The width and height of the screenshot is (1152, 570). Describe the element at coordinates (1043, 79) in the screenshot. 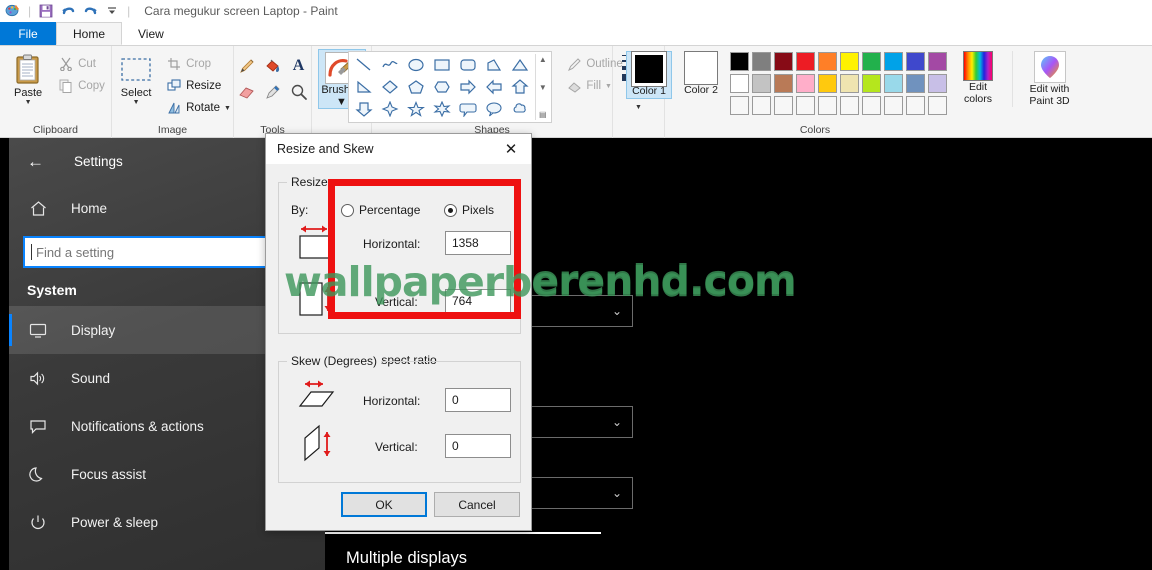

I see `edit-with-paint3d-button: Edit with Paint 3D` at that location.